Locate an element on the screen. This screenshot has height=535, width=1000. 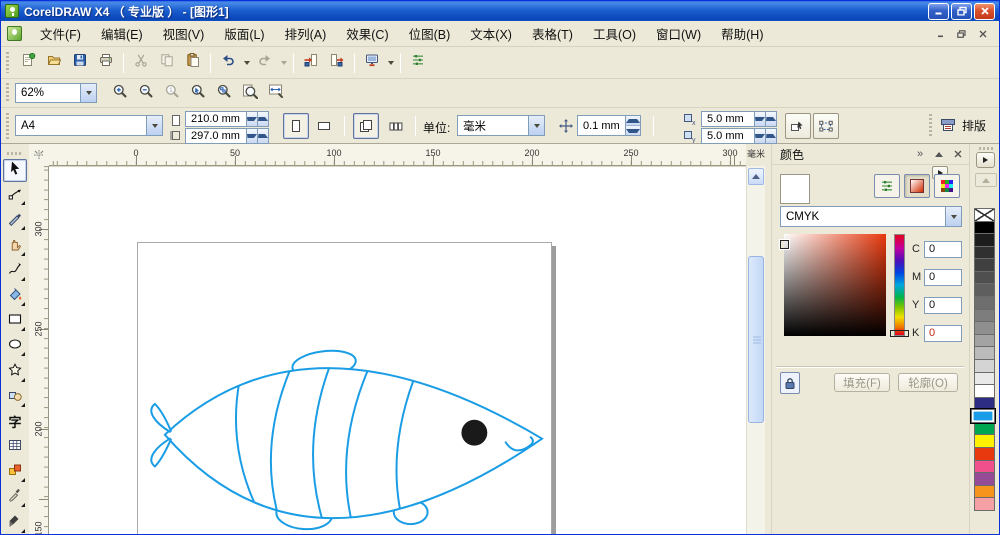
document-minimize-button is located at coordinates (940, 34).